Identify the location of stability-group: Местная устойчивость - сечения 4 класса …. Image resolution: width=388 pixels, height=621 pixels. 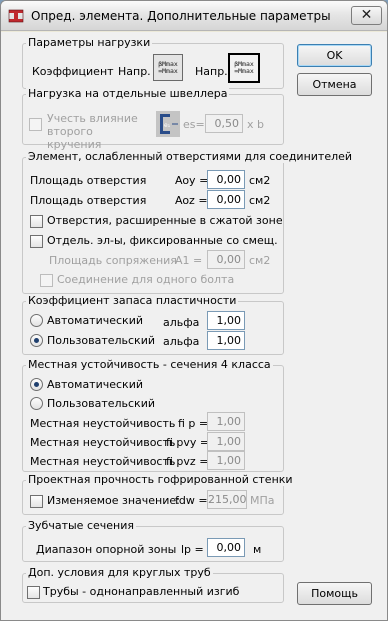
(153, 415).